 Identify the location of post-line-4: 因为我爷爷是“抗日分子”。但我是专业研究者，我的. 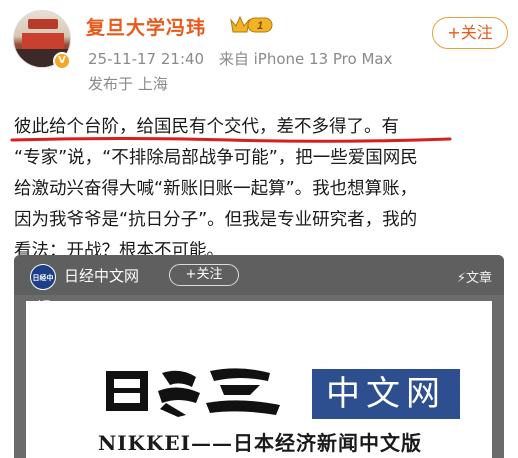
(216, 220).